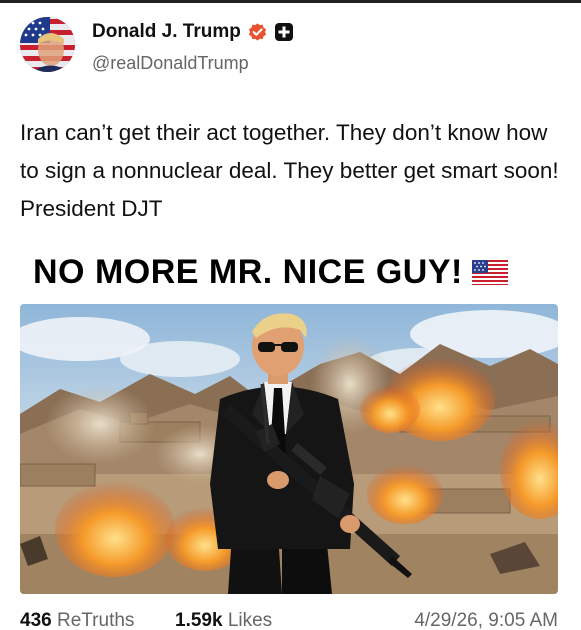 Image resolution: width=581 pixels, height=630 pixels. Describe the element at coordinates (170, 63) in the screenshot. I see `author-handle: @realDonaldTrump` at that location.